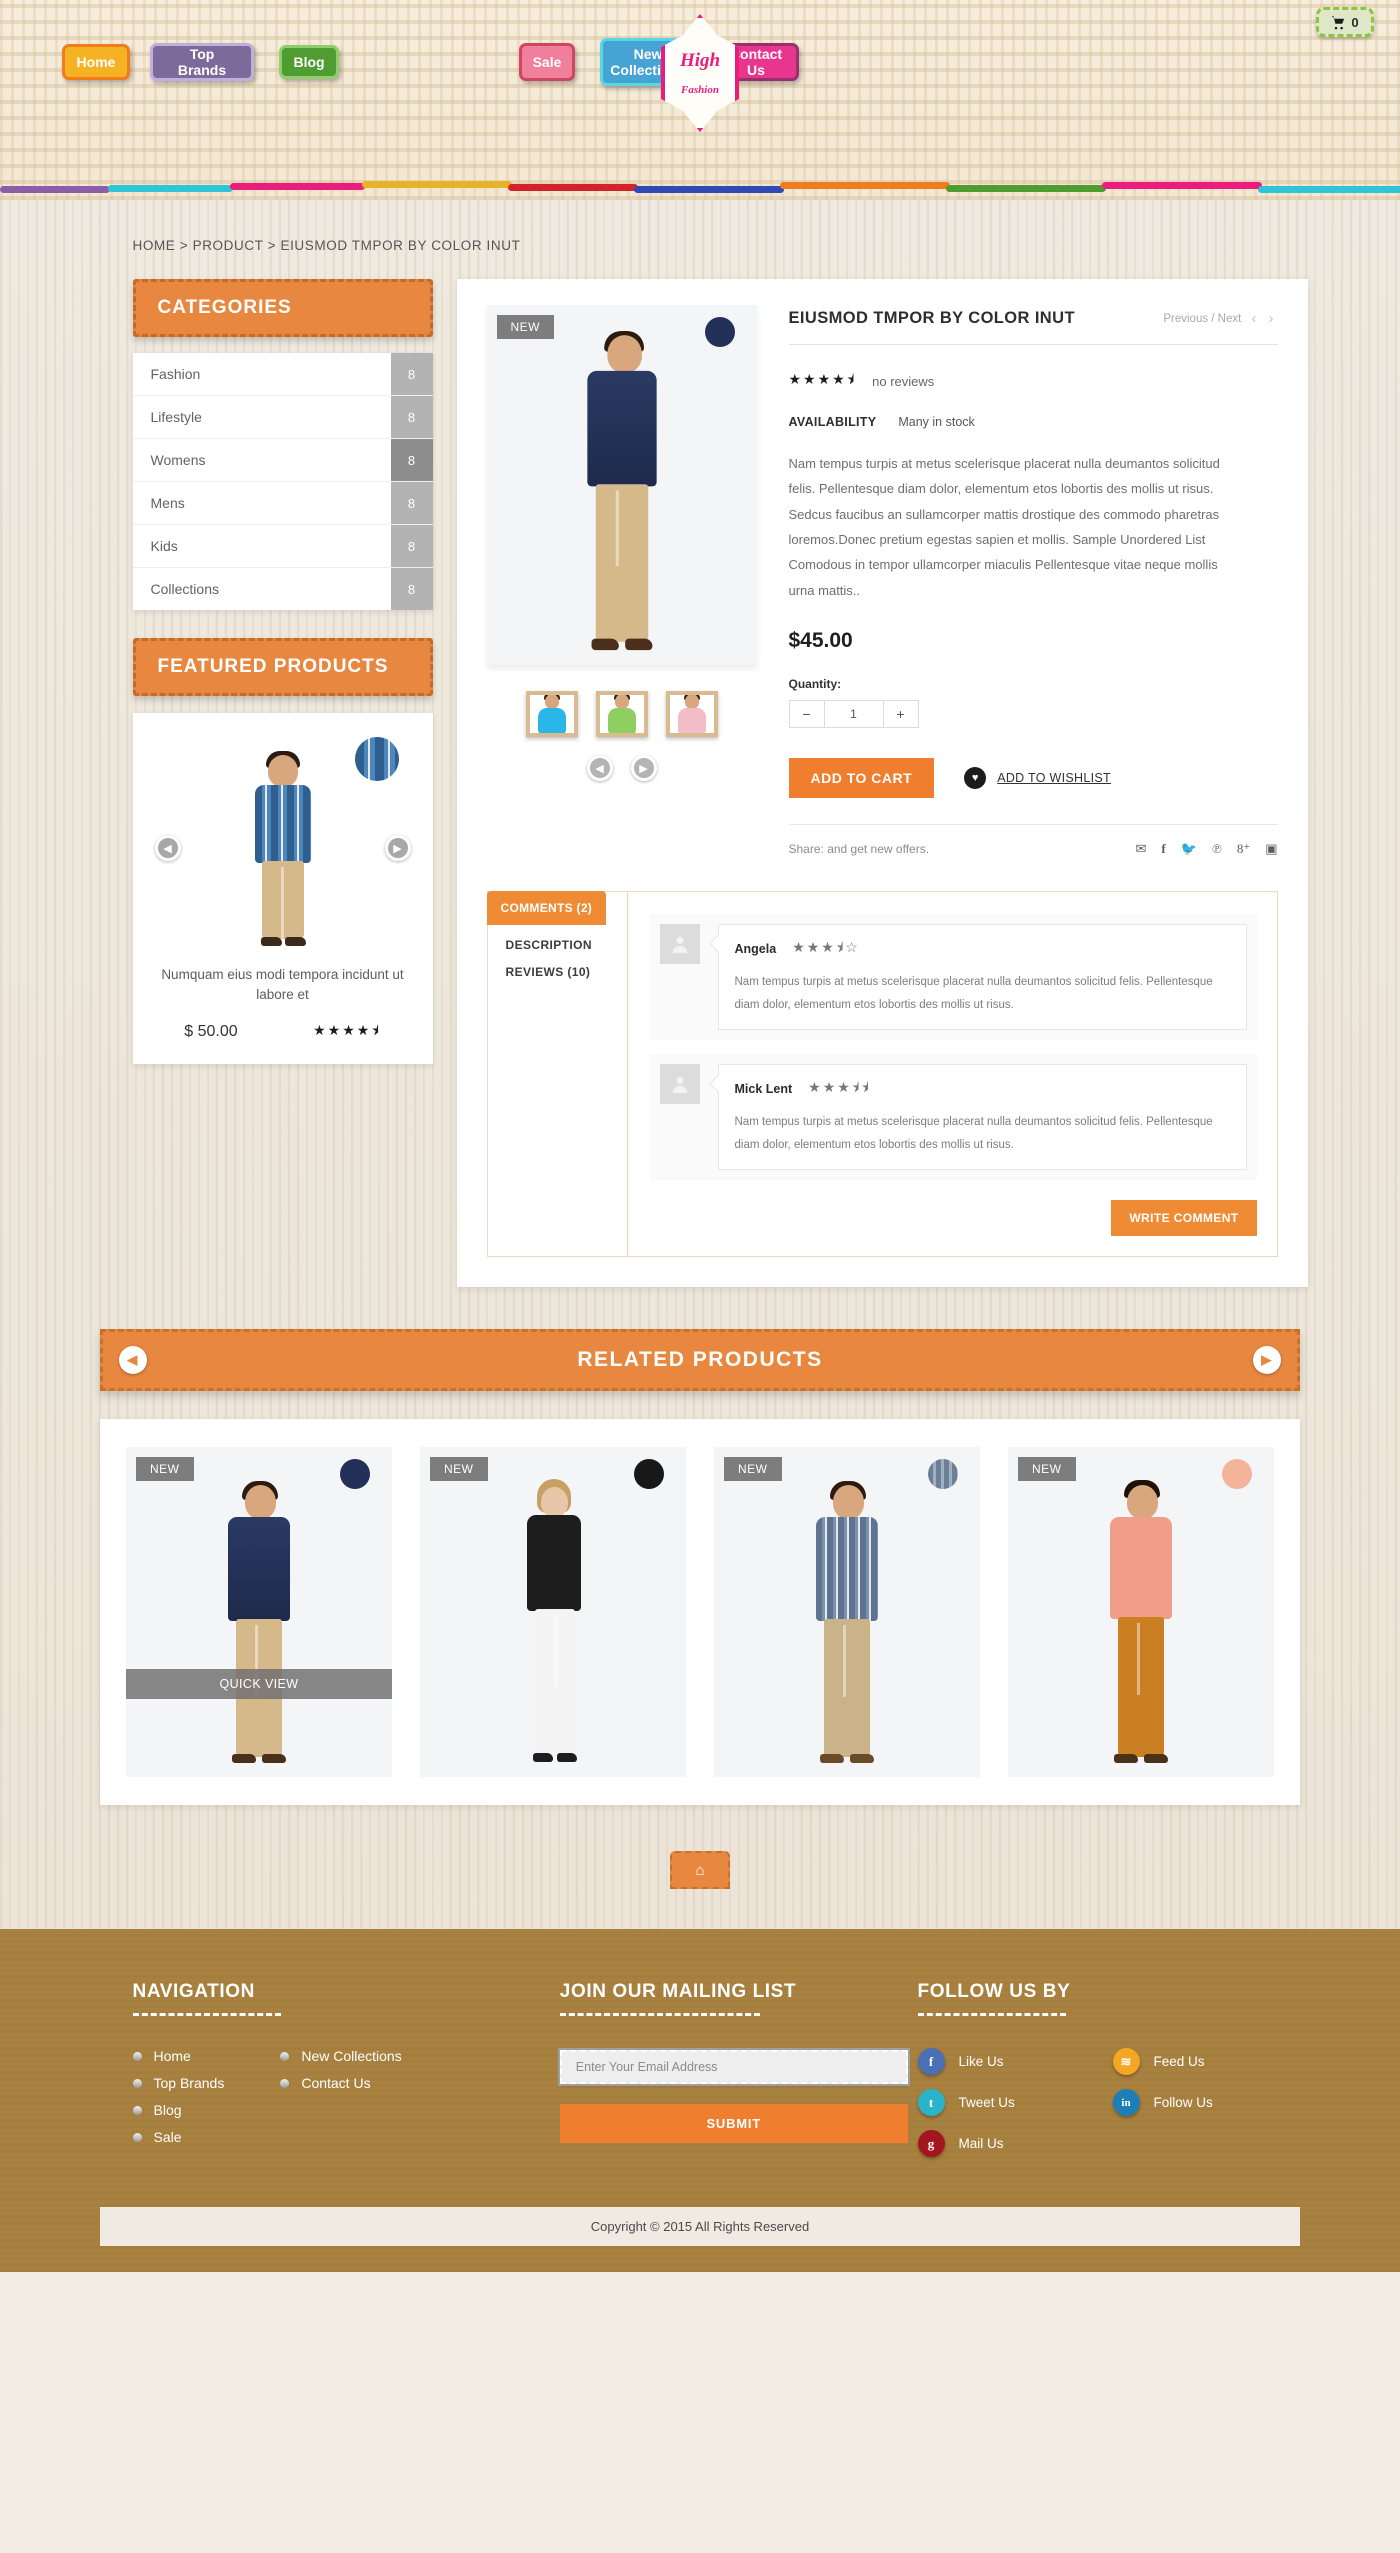 This screenshot has height=2553, width=1400. I want to click on thumbnail-pink, so click(691, 714).